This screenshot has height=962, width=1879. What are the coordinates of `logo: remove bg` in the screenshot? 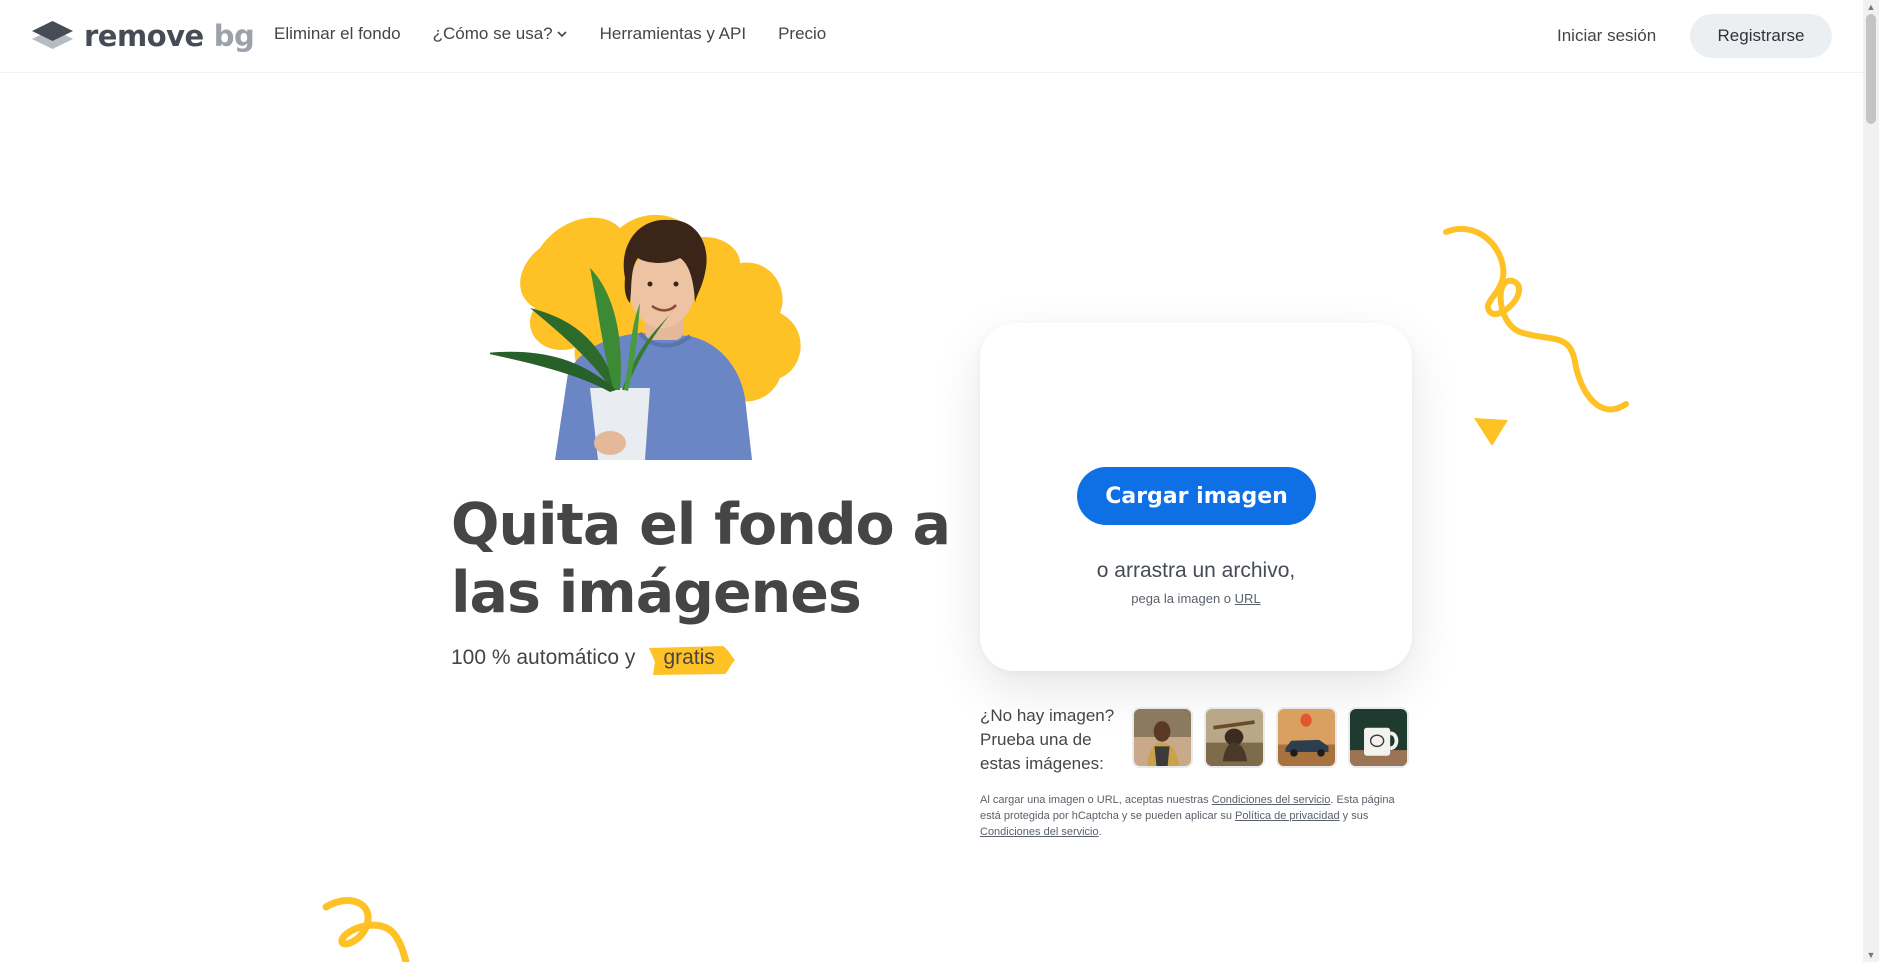 It's located at (142, 36).